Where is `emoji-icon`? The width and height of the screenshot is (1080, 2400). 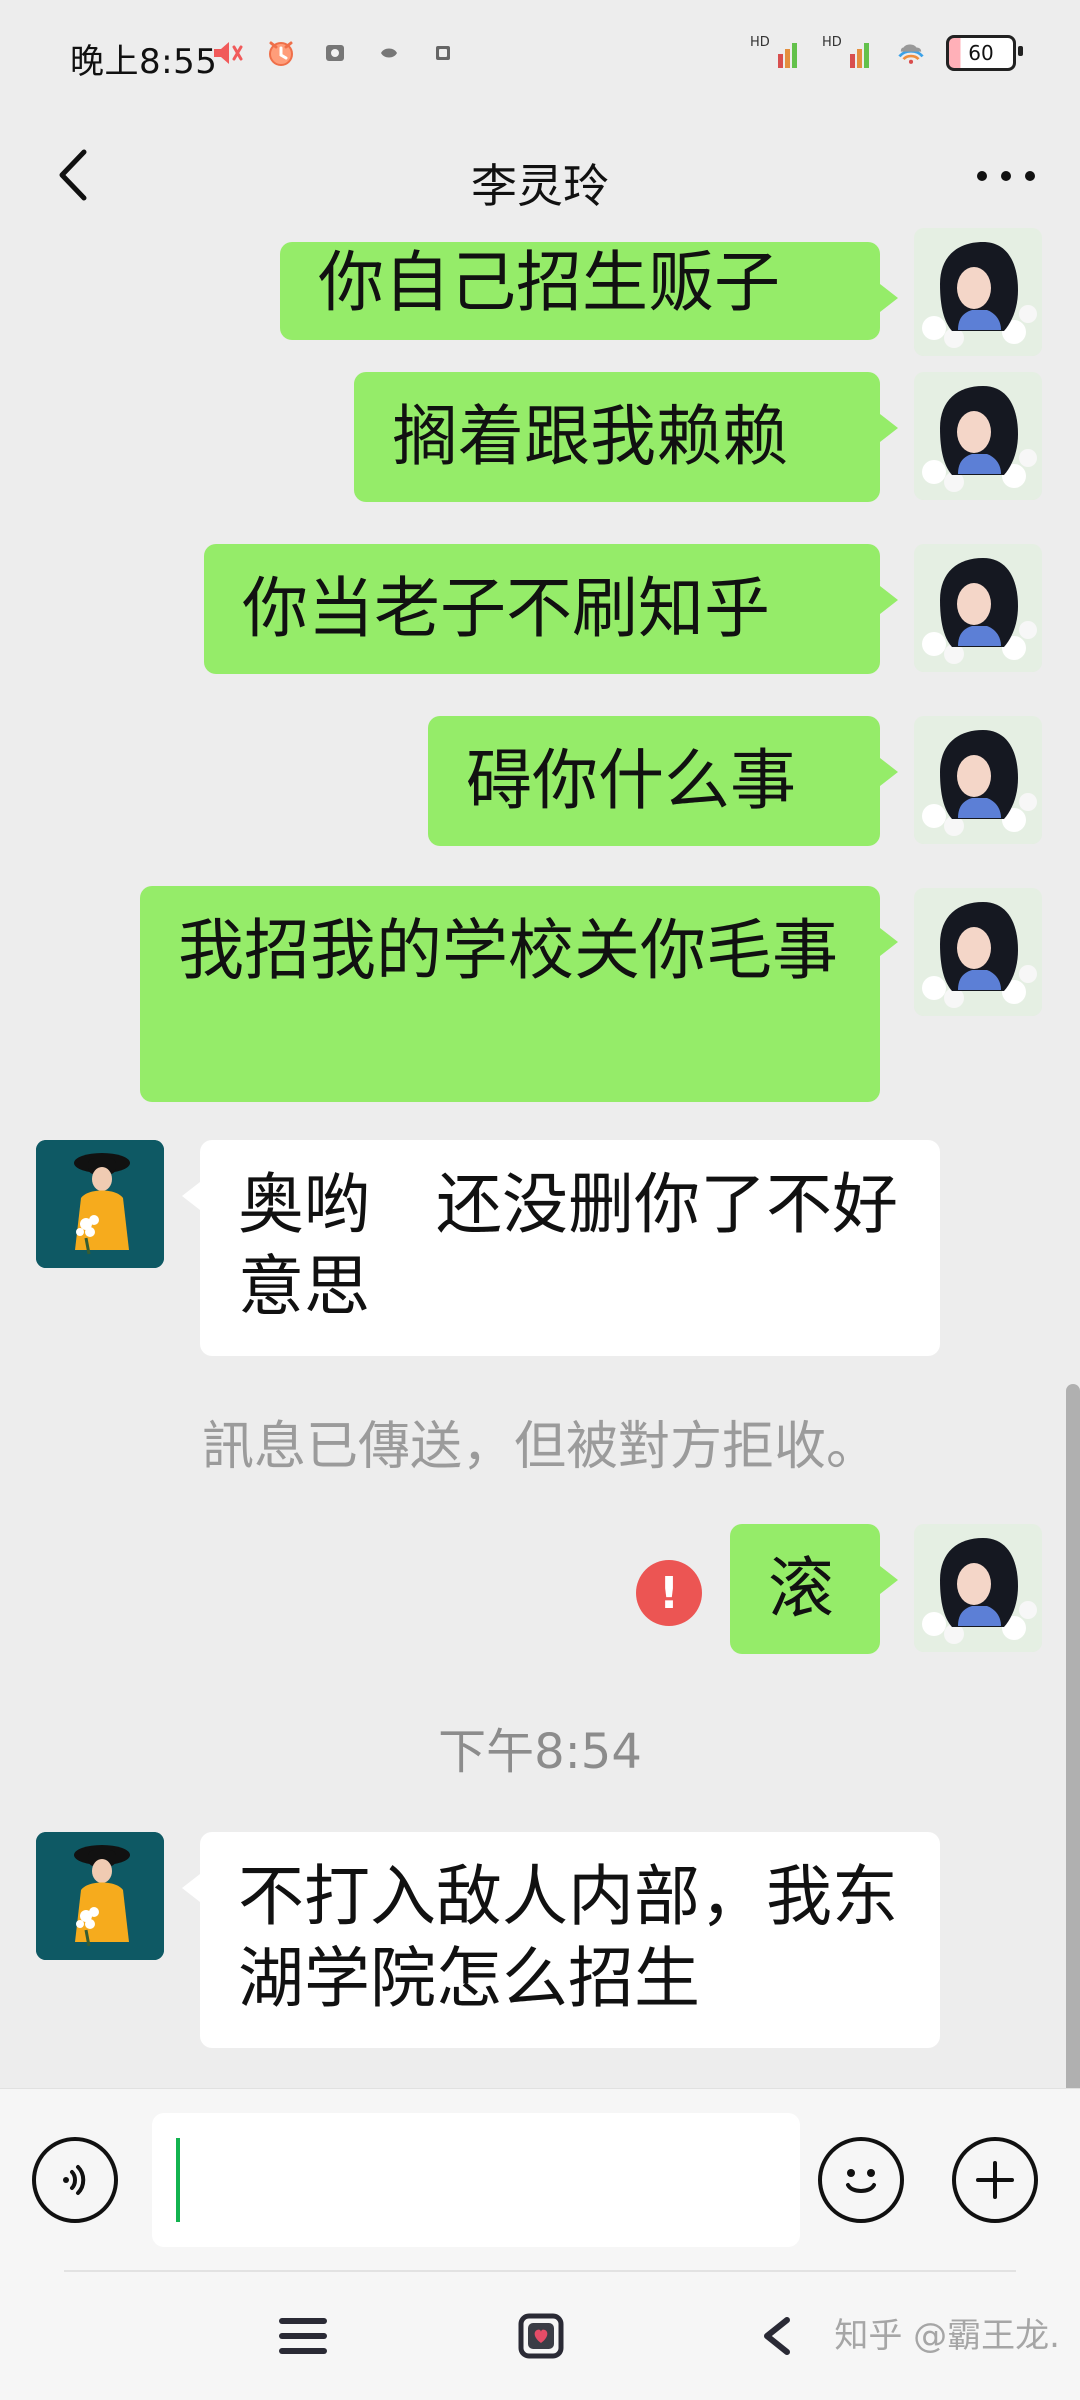
emoji-icon is located at coordinates (861, 2181).